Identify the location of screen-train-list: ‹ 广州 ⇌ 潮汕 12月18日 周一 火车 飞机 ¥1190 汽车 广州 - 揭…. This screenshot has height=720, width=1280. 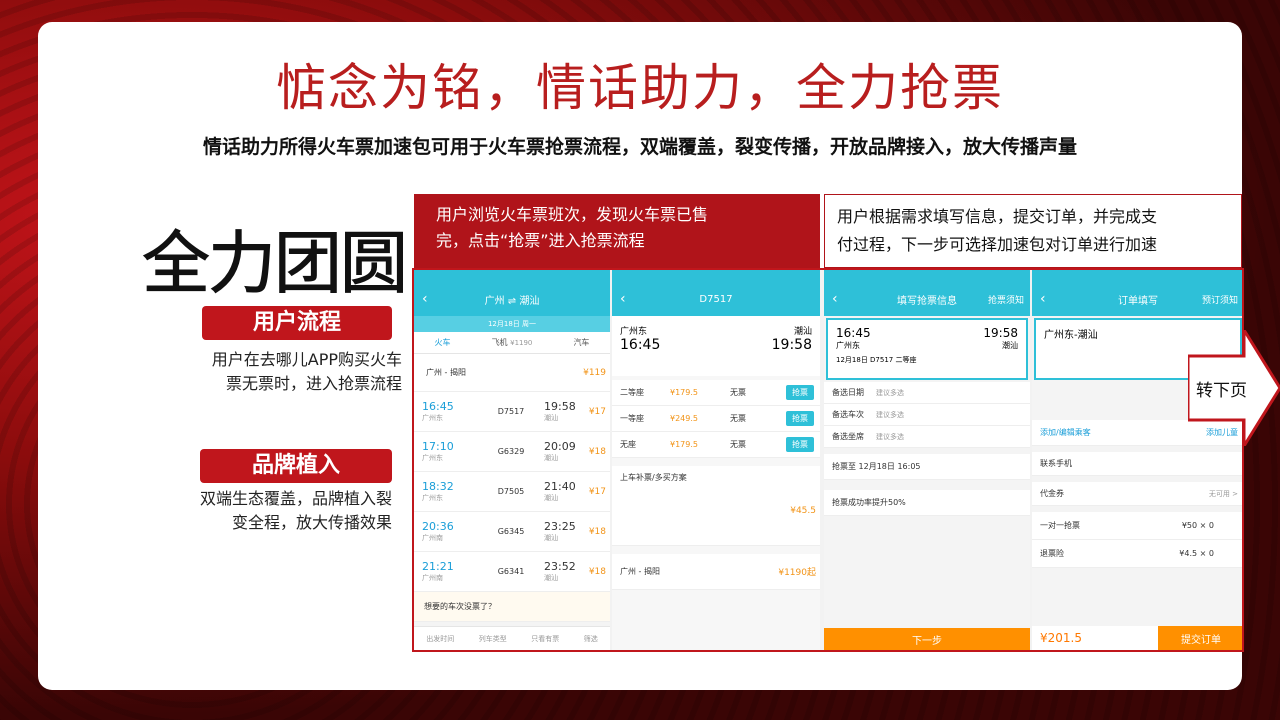
(512, 460).